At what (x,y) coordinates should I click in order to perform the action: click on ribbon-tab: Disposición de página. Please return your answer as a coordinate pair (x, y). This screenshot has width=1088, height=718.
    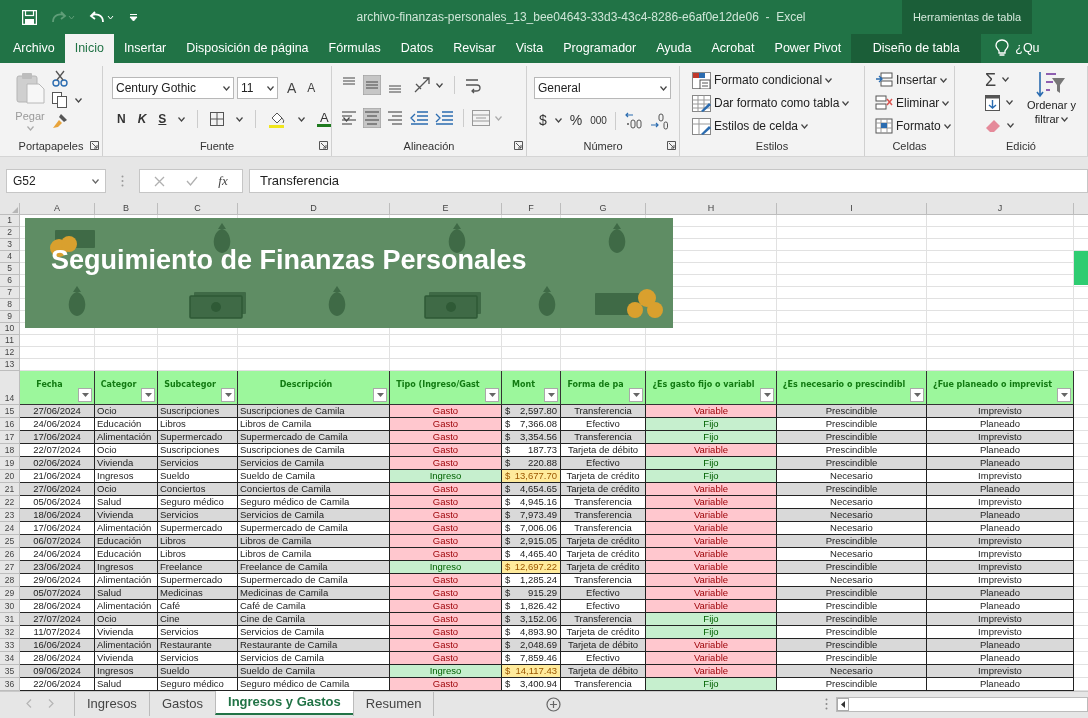
    Looking at the image, I should click on (247, 48).